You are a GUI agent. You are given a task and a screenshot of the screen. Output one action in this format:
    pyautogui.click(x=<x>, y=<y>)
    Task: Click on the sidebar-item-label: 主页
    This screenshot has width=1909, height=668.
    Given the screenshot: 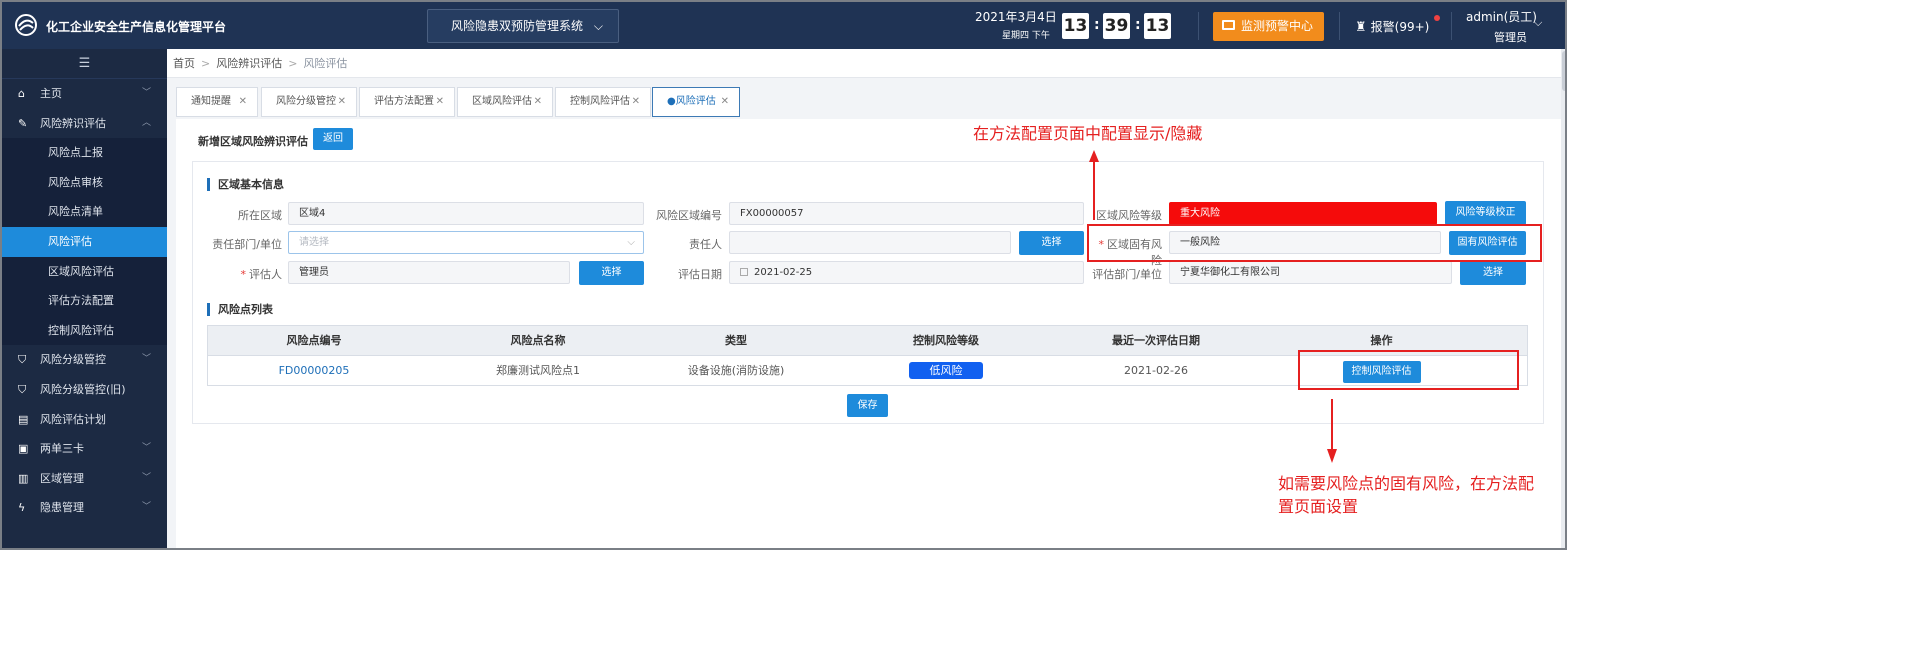 What is the action you would take?
    pyautogui.click(x=51, y=93)
    